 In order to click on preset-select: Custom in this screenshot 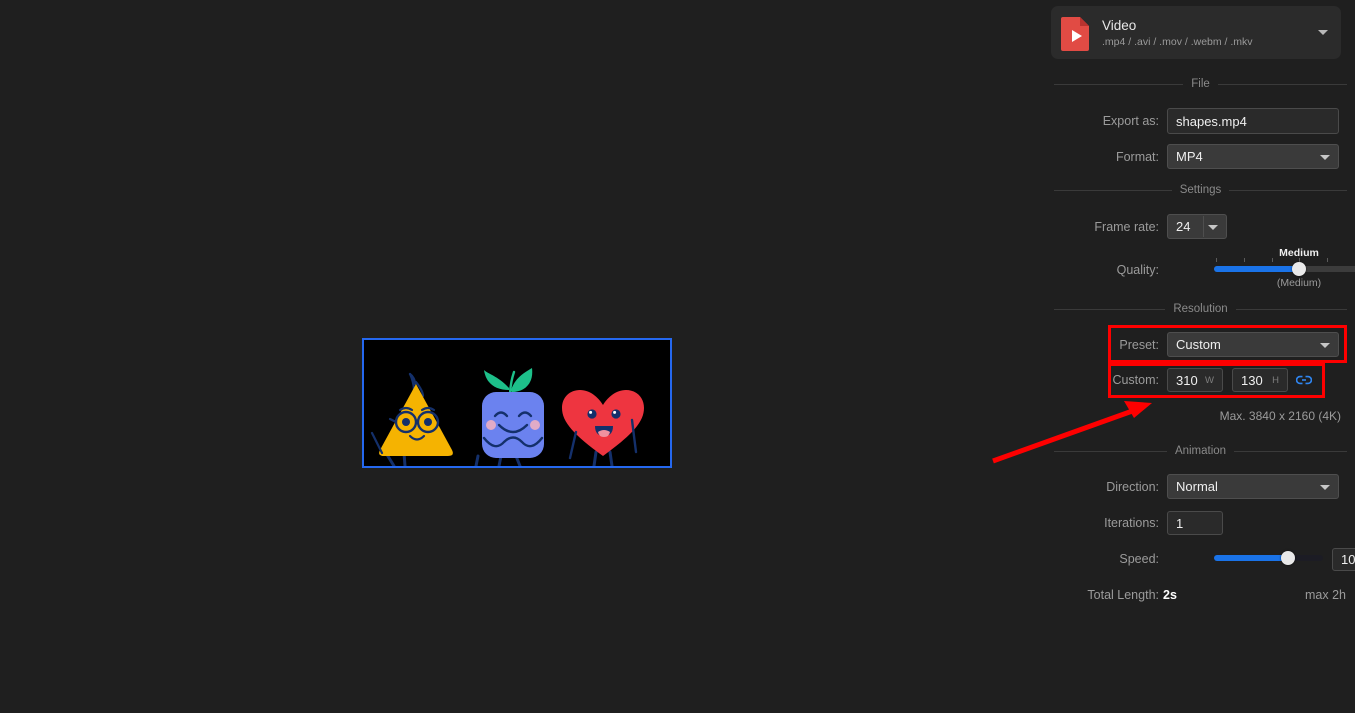, I will do `click(1253, 344)`.